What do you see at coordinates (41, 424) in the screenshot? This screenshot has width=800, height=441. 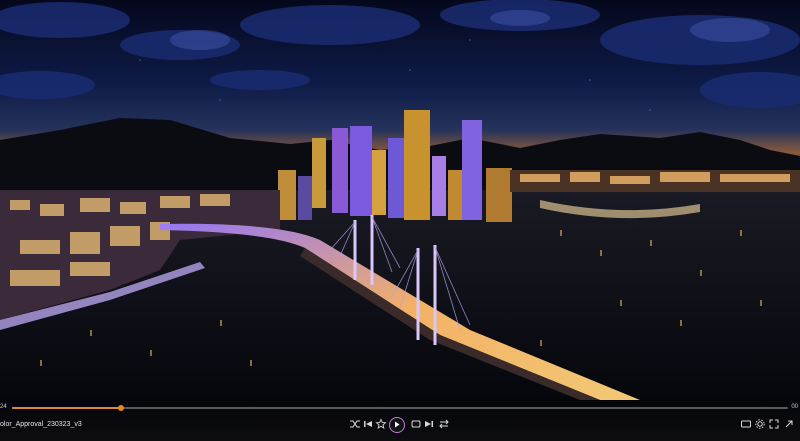 I see `file-title: olor_Approval_230323_v3` at bounding box center [41, 424].